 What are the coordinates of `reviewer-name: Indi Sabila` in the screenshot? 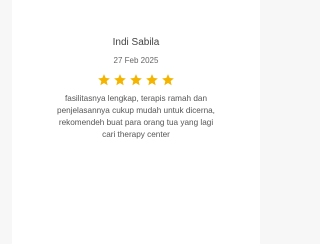 It's located at (136, 42).